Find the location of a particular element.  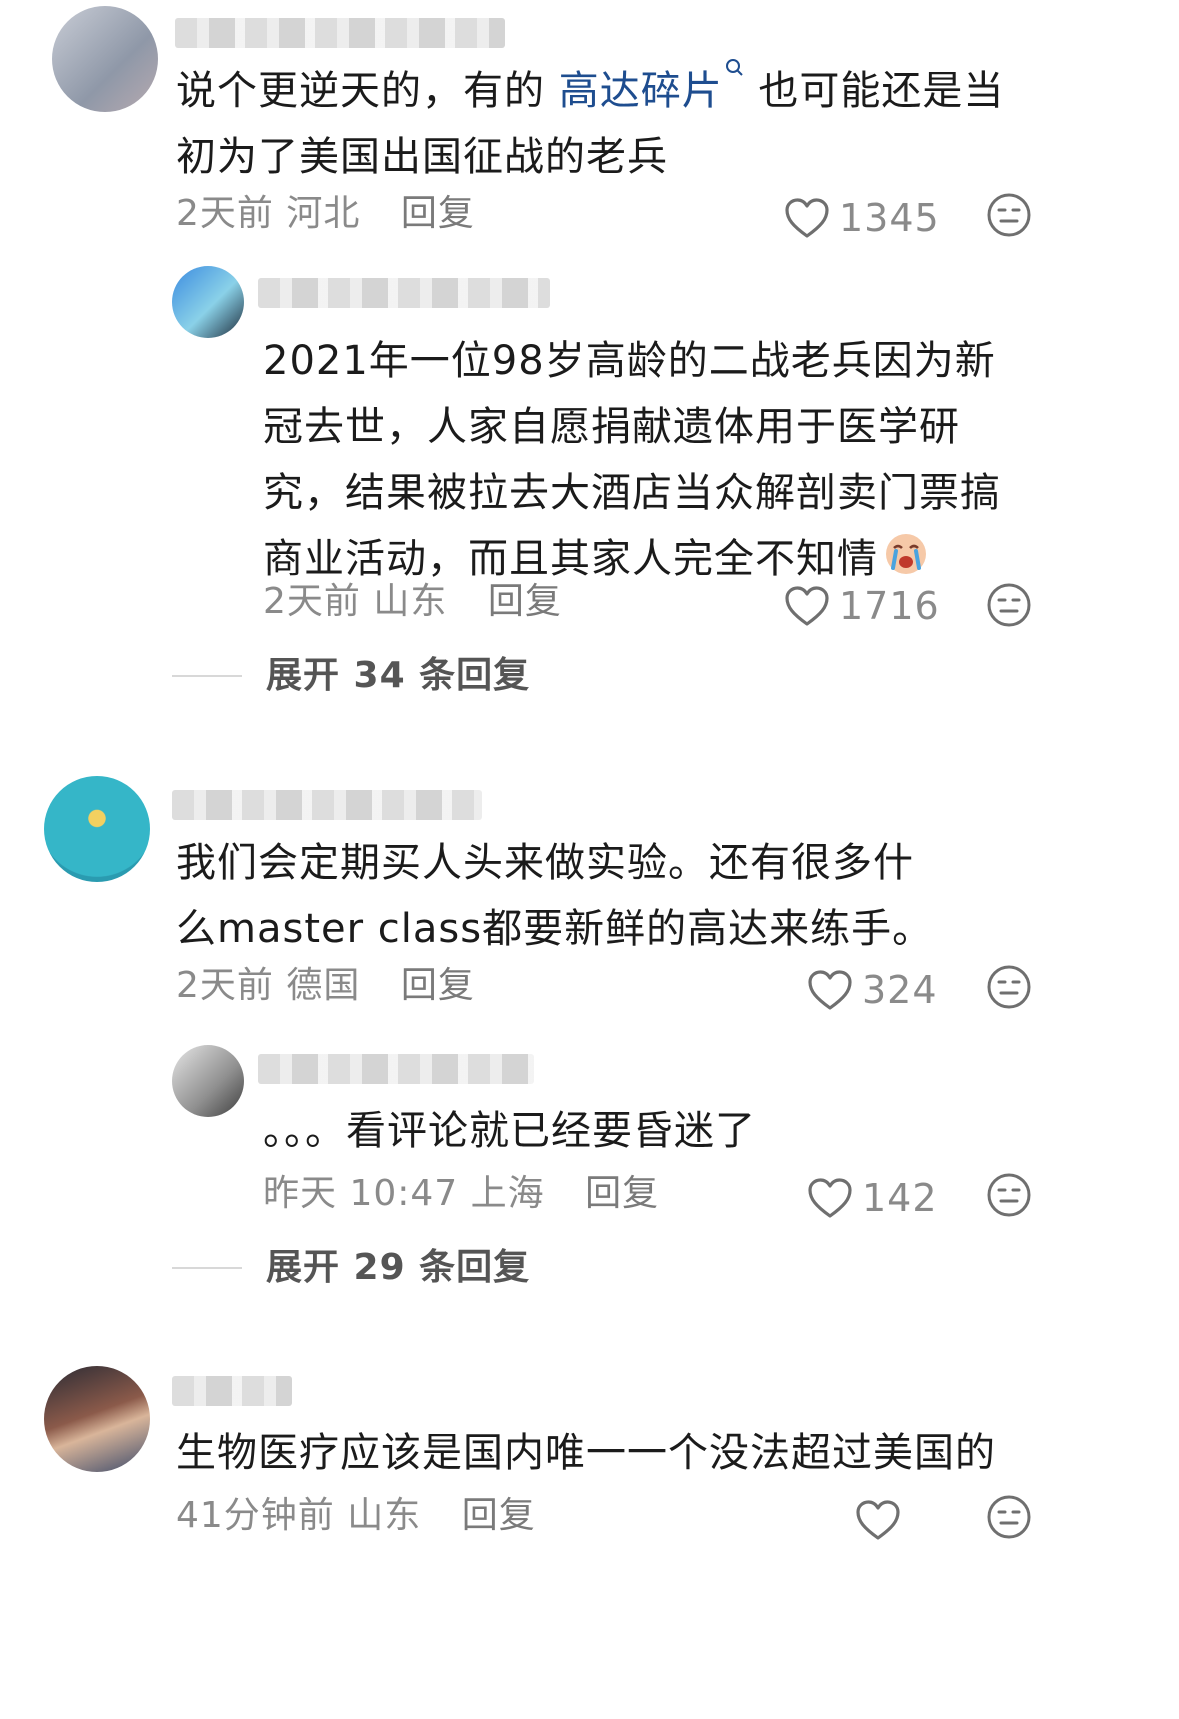

expand-replies-button: 展开 29 条回复 is located at coordinates (351, 1268).